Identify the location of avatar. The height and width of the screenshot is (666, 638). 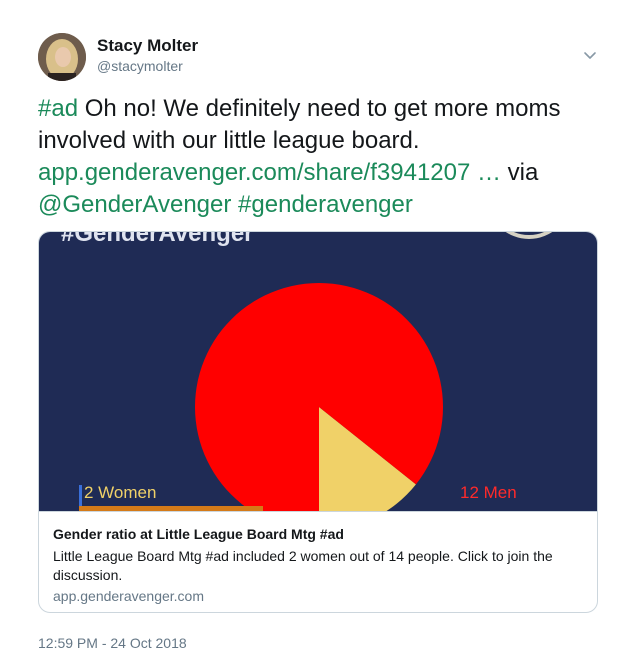
(62, 57).